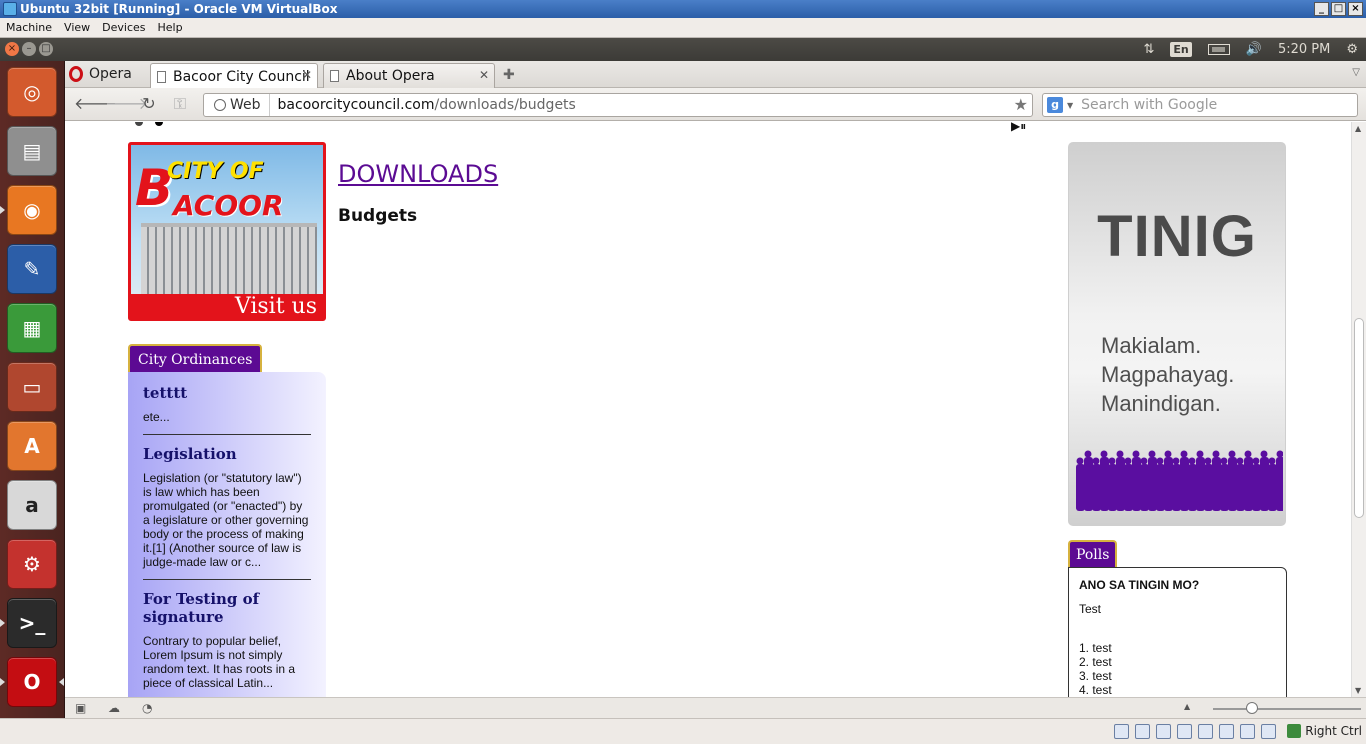 This screenshot has height=744, width=1366. Describe the element at coordinates (1149, 49) in the screenshot. I see `network-icon: ⇅` at that location.